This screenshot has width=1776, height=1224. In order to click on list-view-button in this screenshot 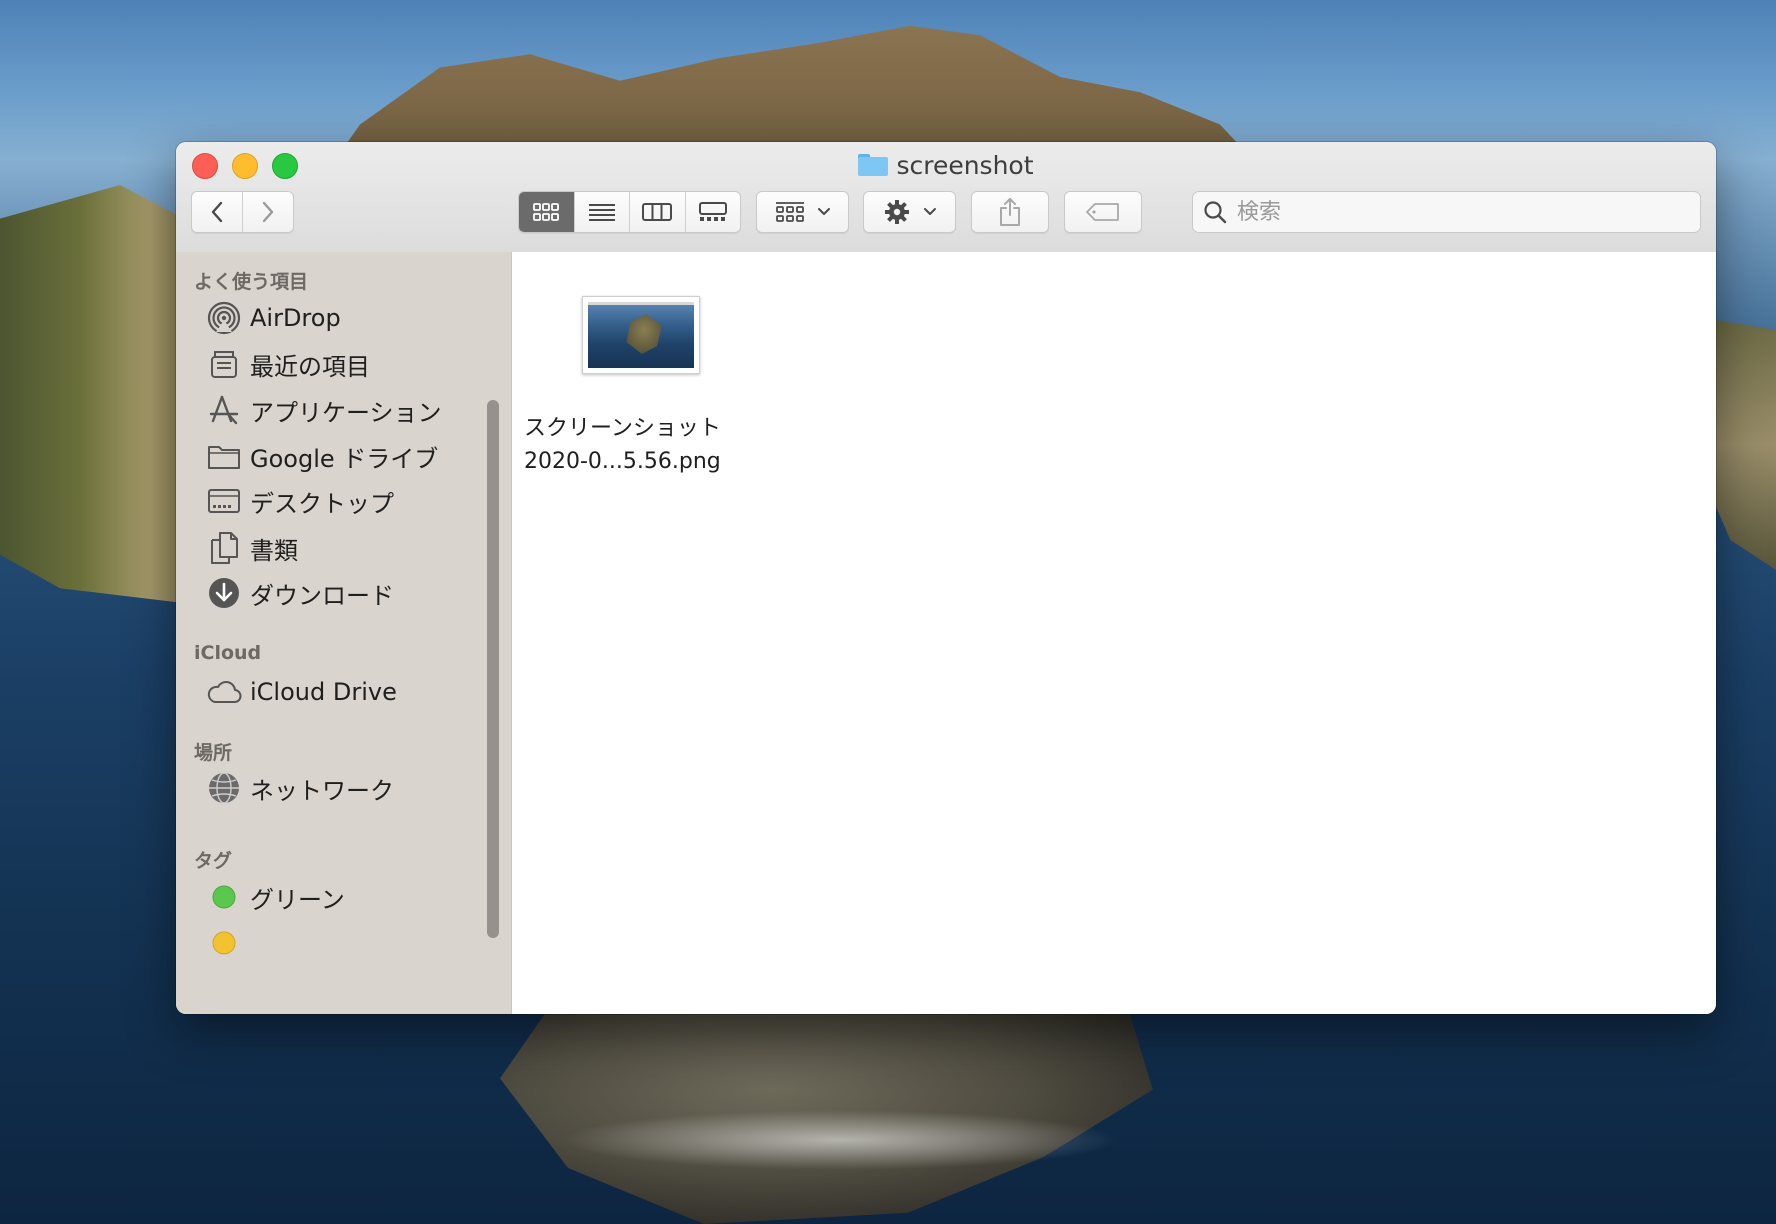, I will do `click(601, 212)`.